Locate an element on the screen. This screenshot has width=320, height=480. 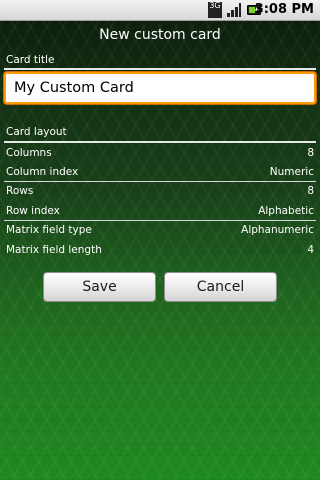
setting-key: Row index is located at coordinates (33, 211).